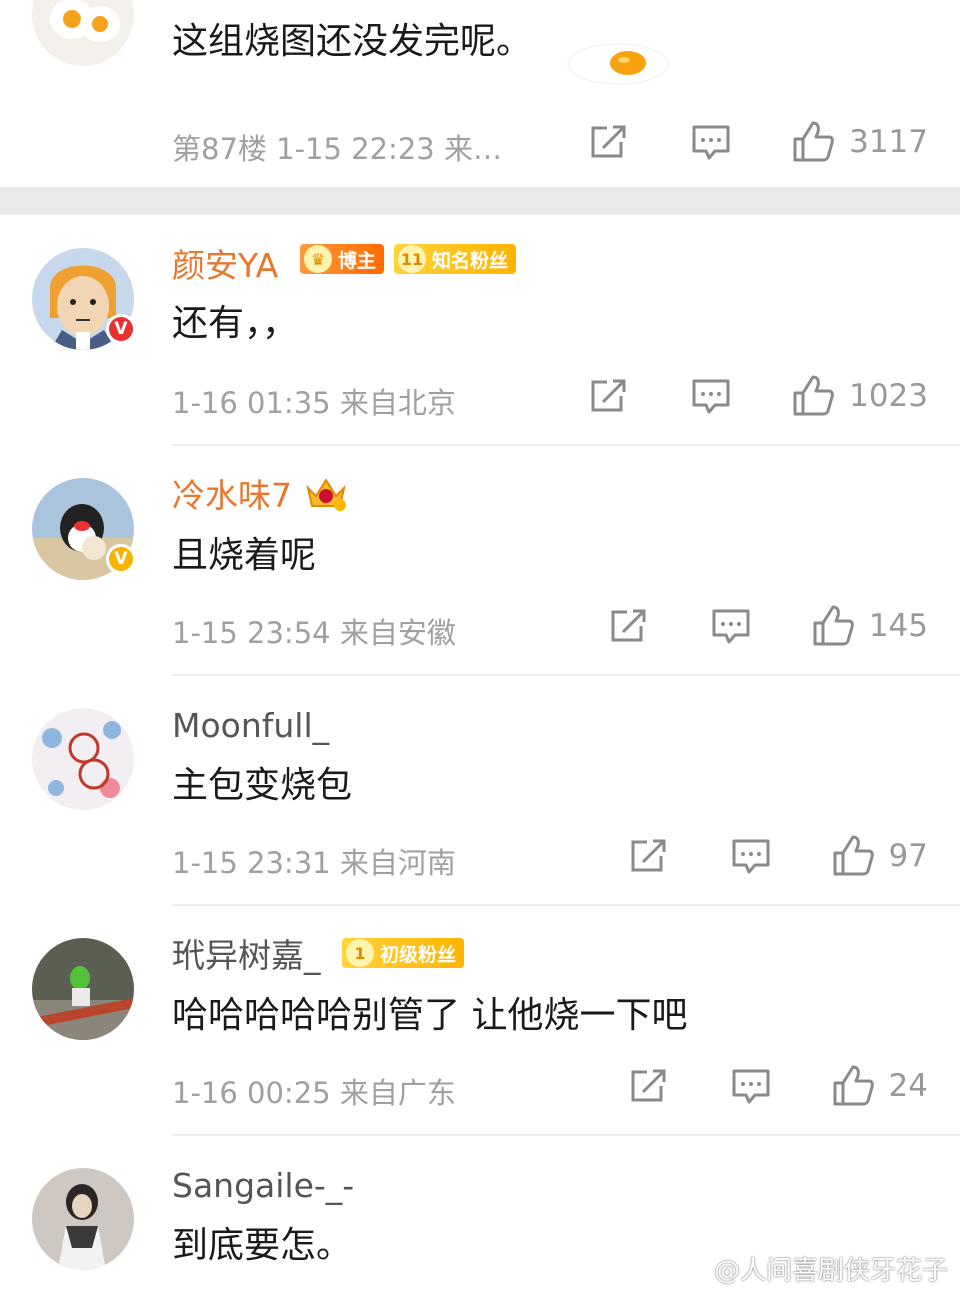 The width and height of the screenshot is (960, 1297). I want to click on comment-meta: 1-15 23:54 来自安徽, so click(314, 633).